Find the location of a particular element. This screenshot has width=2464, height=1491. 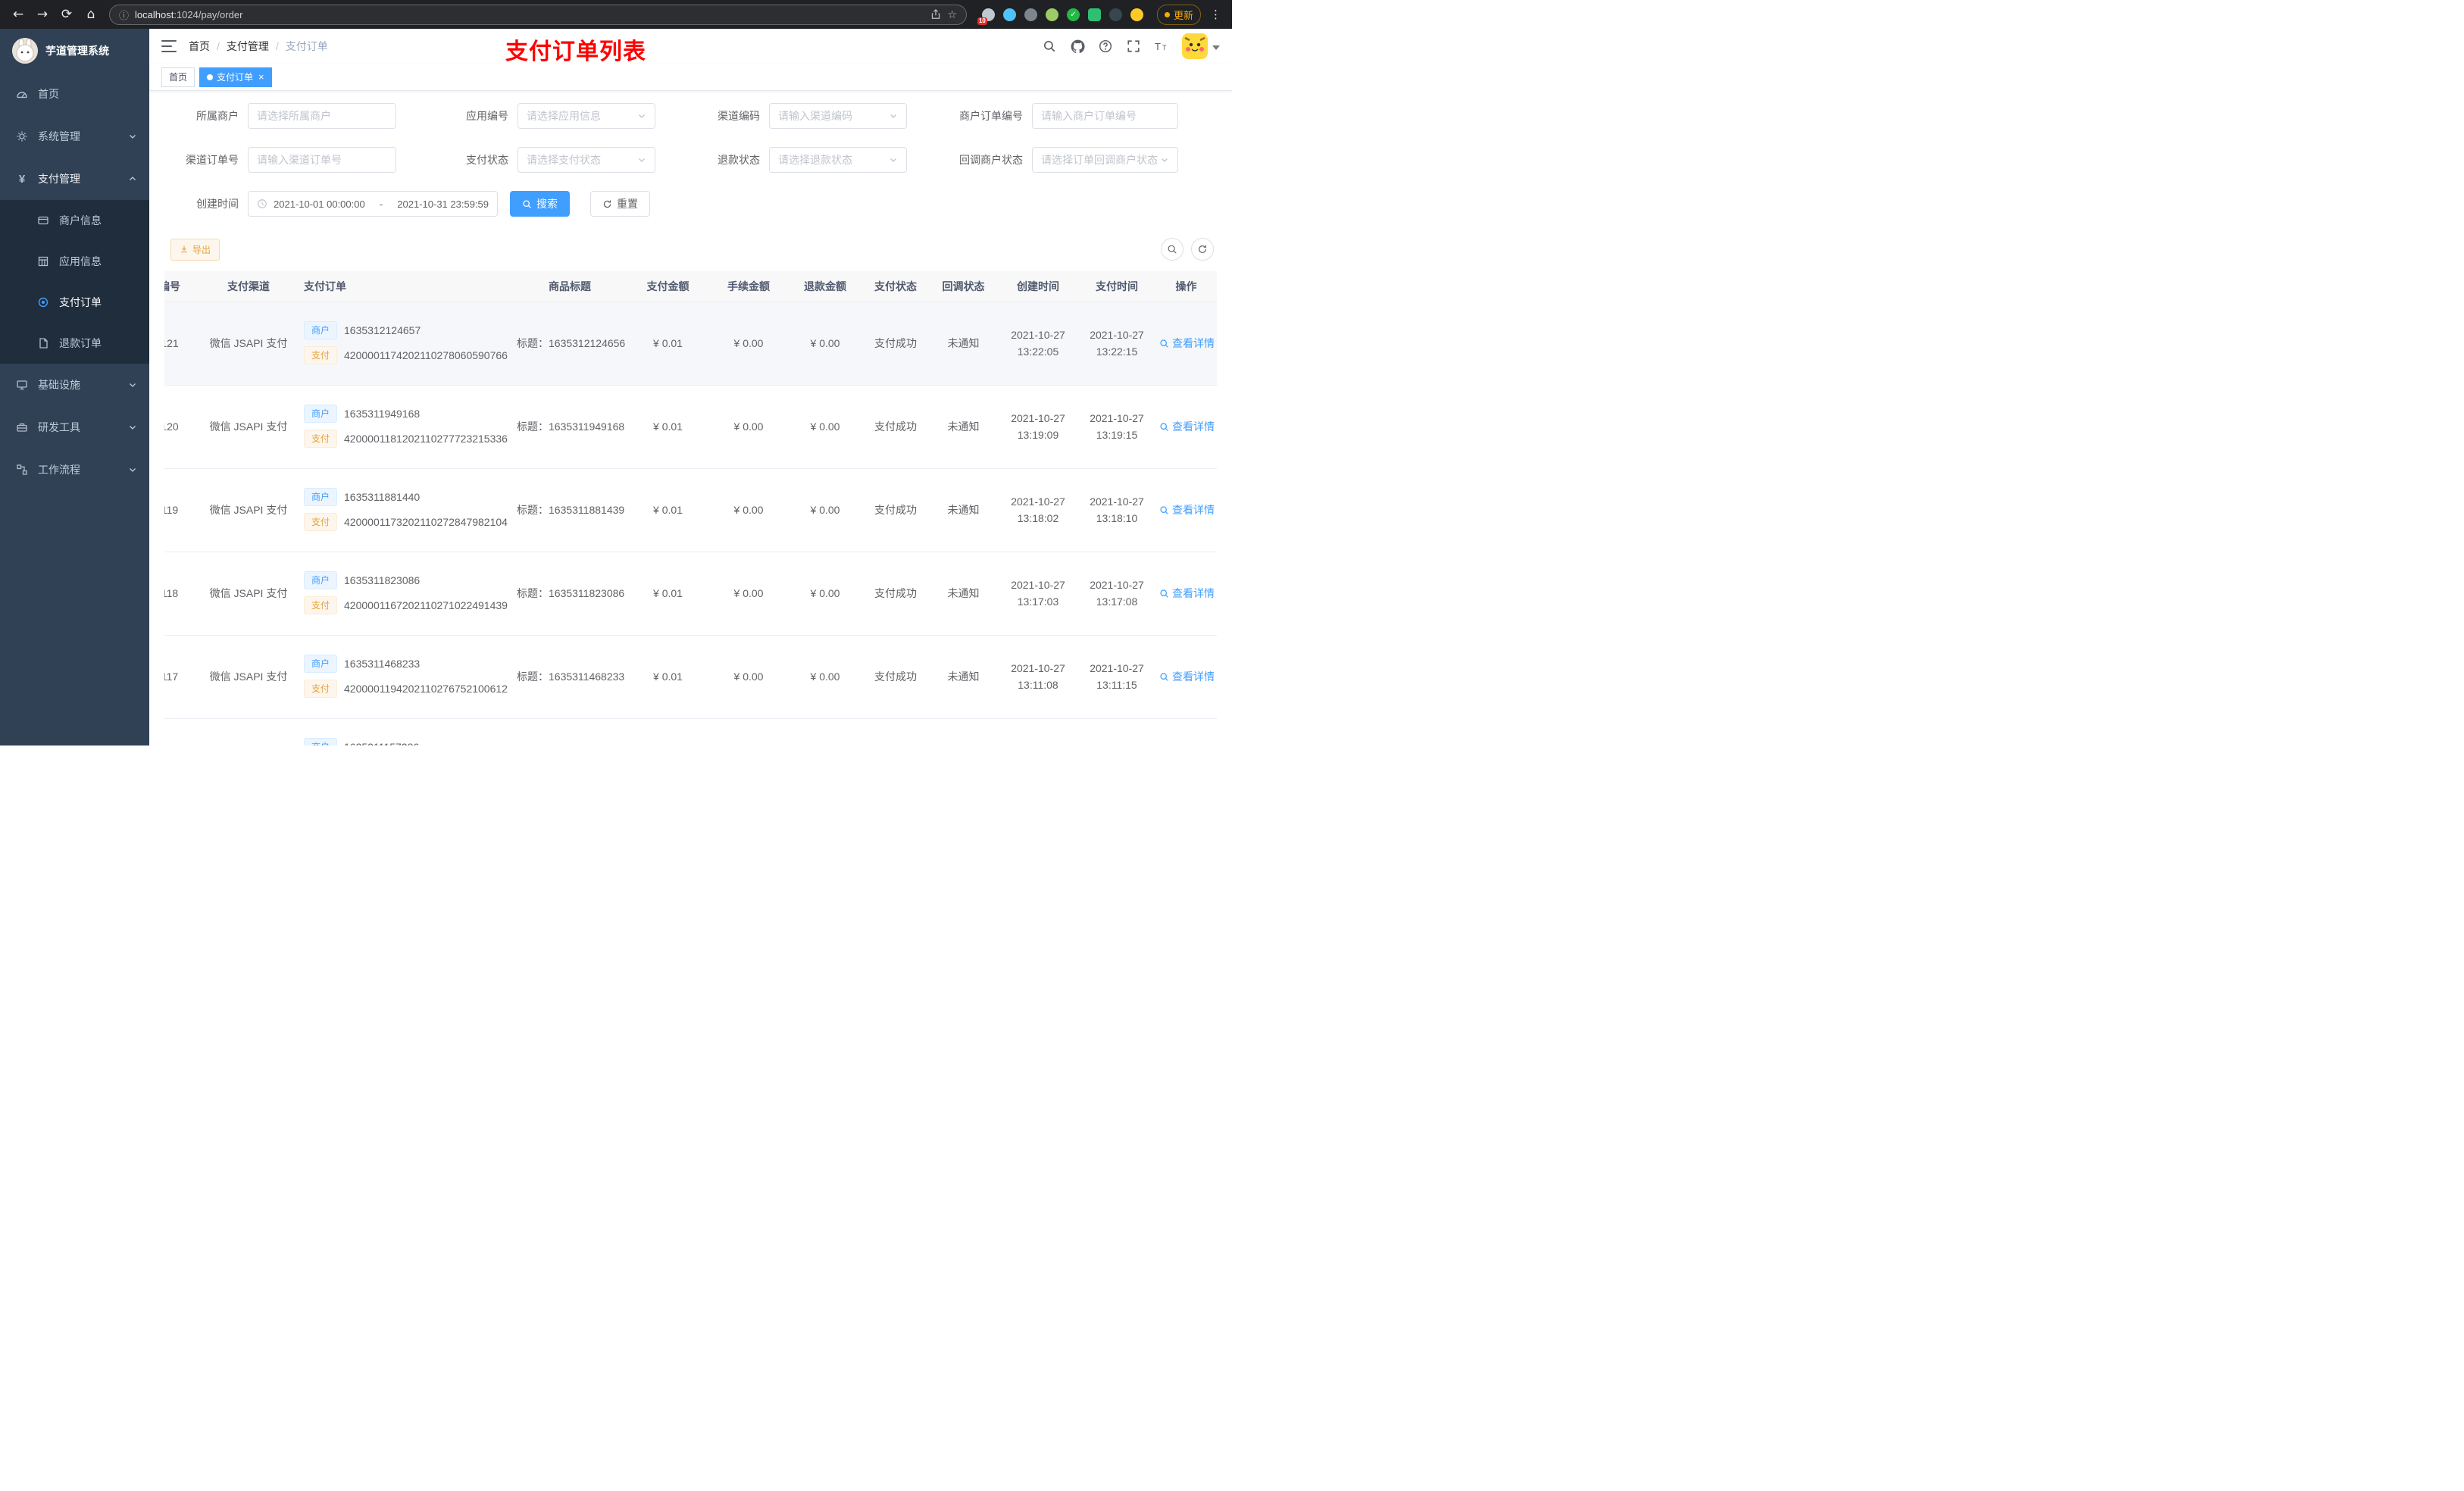

filter-label: 退款状态 is located at coordinates (739, 160).